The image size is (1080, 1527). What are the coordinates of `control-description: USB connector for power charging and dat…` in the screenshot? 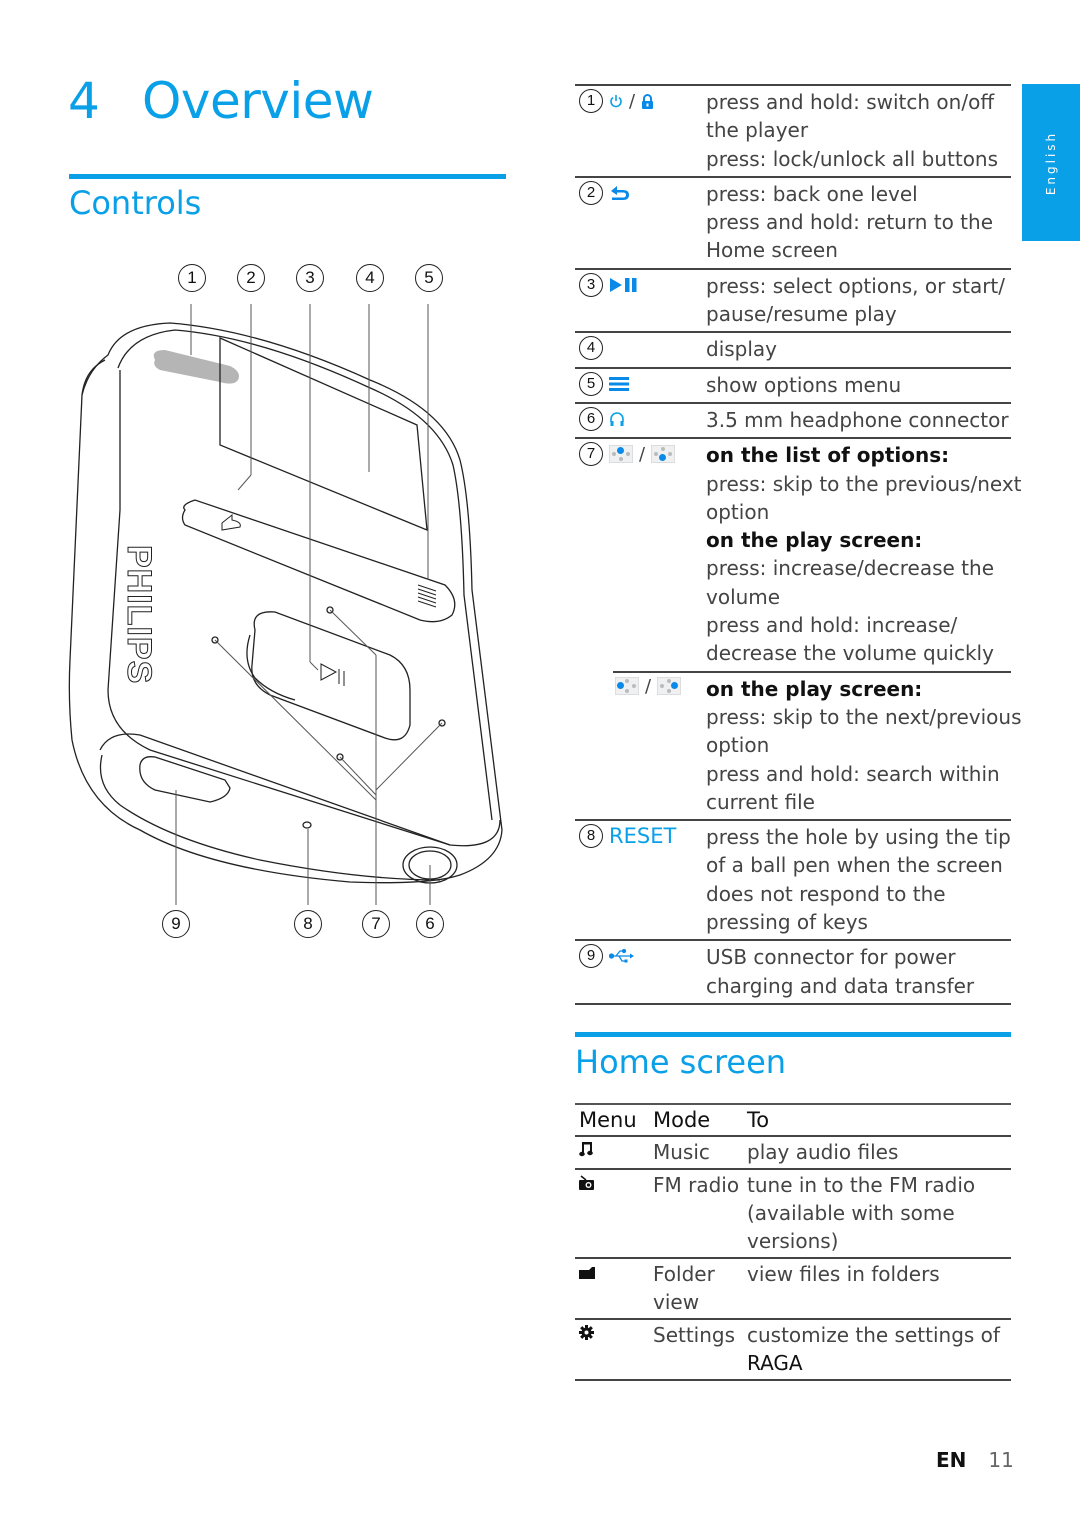 It's located at (858, 971).